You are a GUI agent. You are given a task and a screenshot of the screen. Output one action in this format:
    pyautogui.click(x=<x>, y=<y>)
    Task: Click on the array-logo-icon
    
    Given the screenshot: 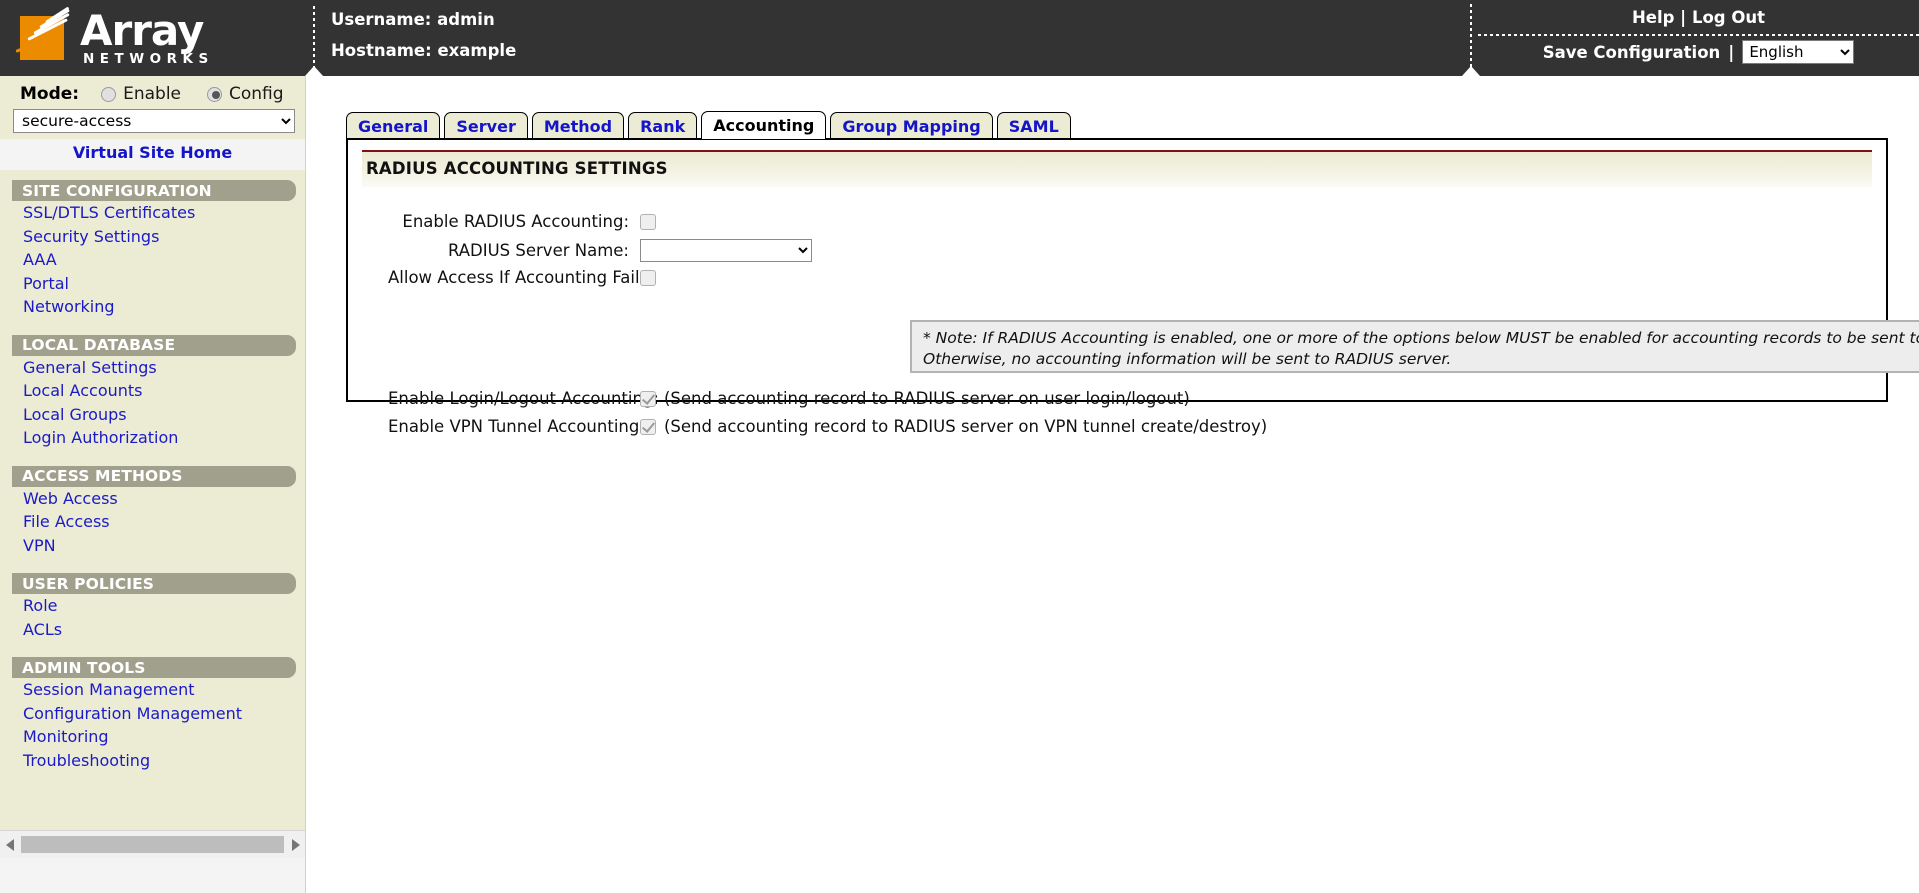 What is the action you would take?
    pyautogui.click(x=45, y=36)
    